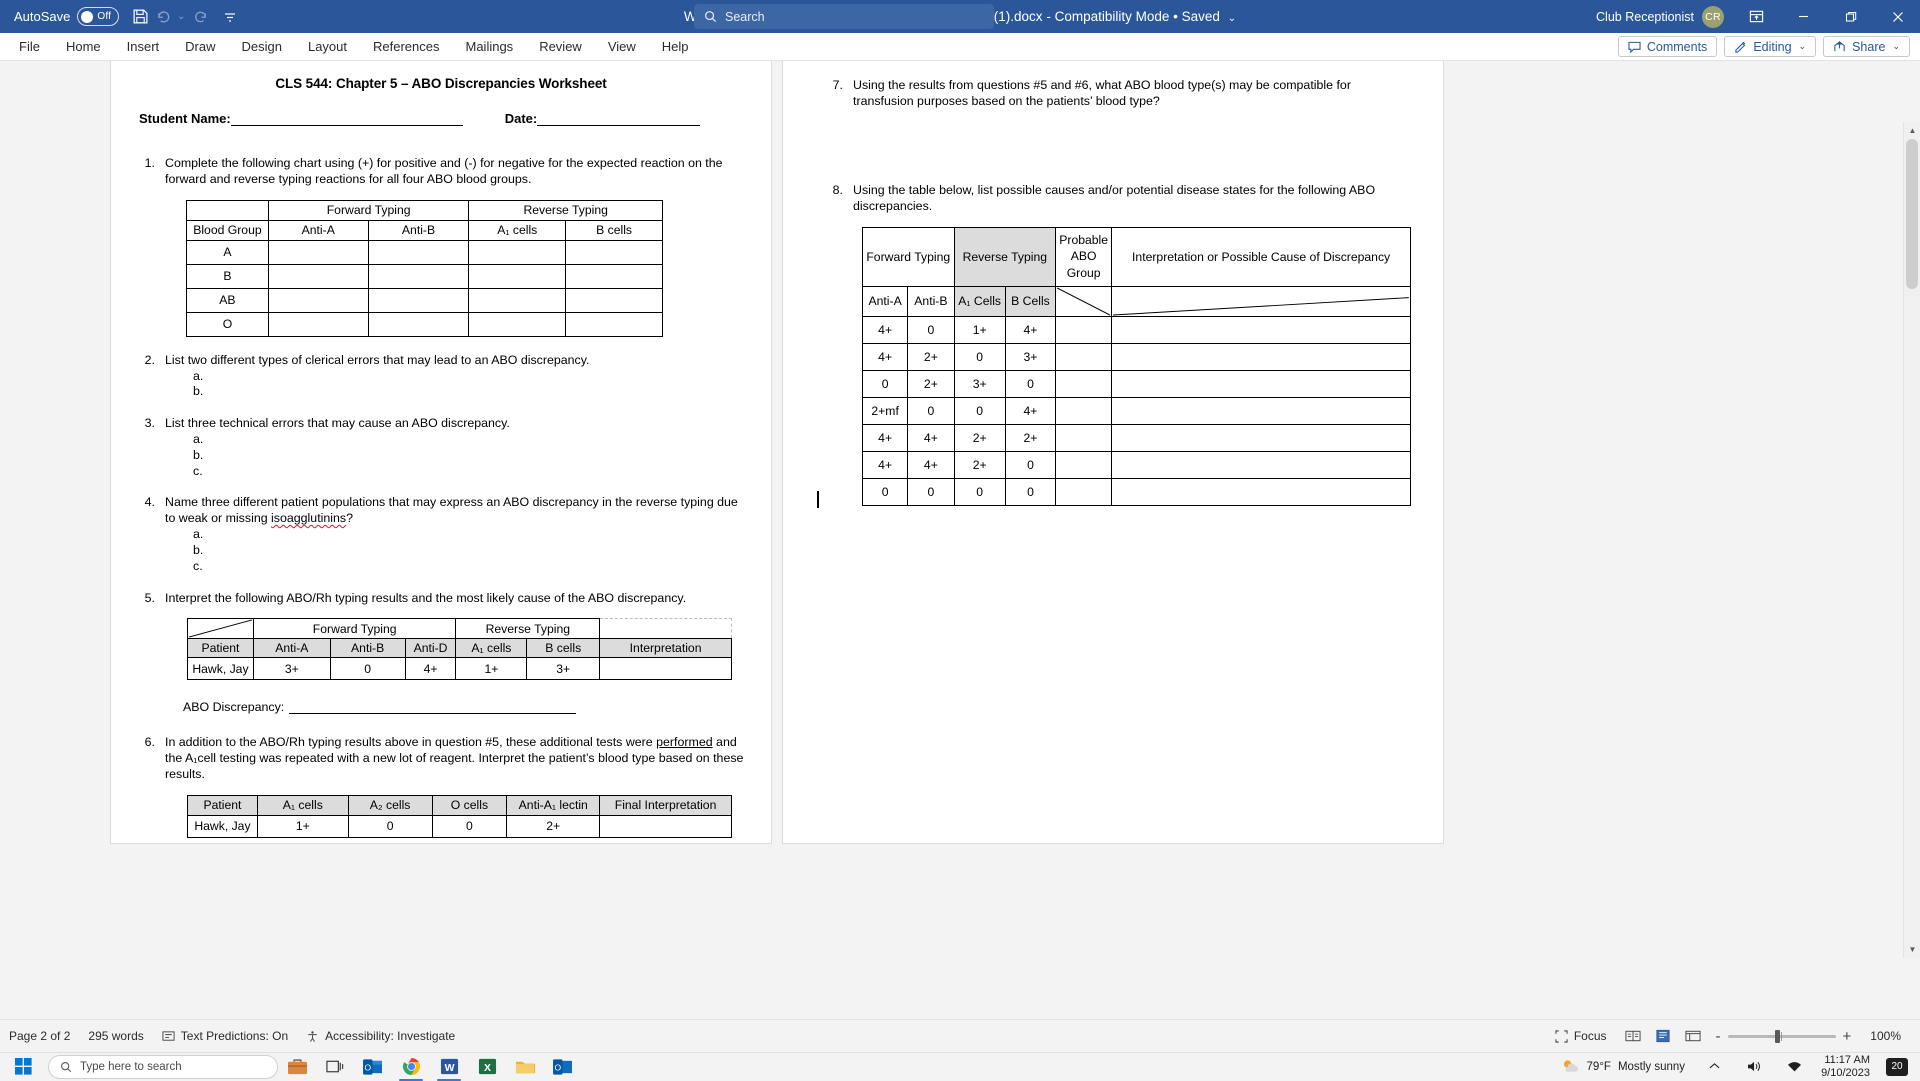  What do you see at coordinates (432, 707) in the screenshot?
I see `abo-discrepancy-blank` at bounding box center [432, 707].